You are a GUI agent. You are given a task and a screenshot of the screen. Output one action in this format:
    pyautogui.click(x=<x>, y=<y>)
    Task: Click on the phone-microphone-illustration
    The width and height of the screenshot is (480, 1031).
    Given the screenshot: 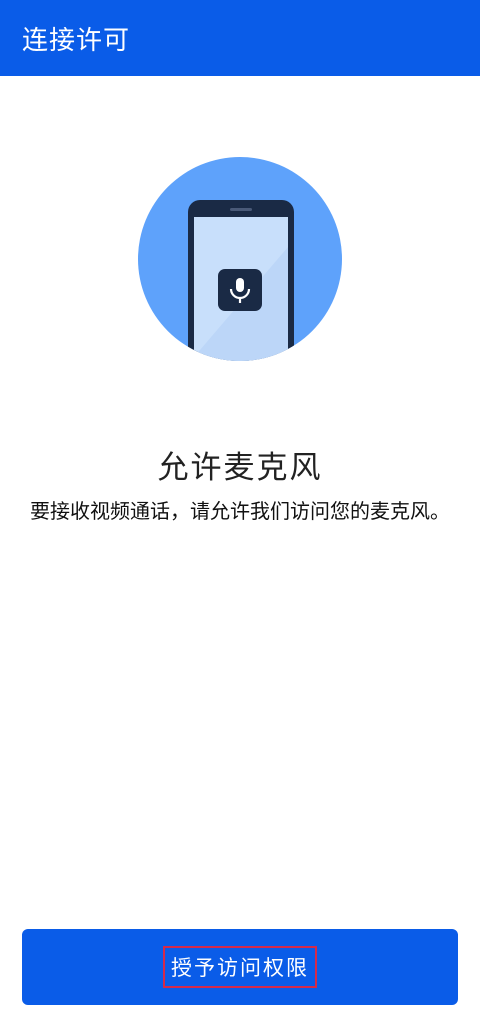 What is the action you would take?
    pyautogui.click(x=240, y=259)
    